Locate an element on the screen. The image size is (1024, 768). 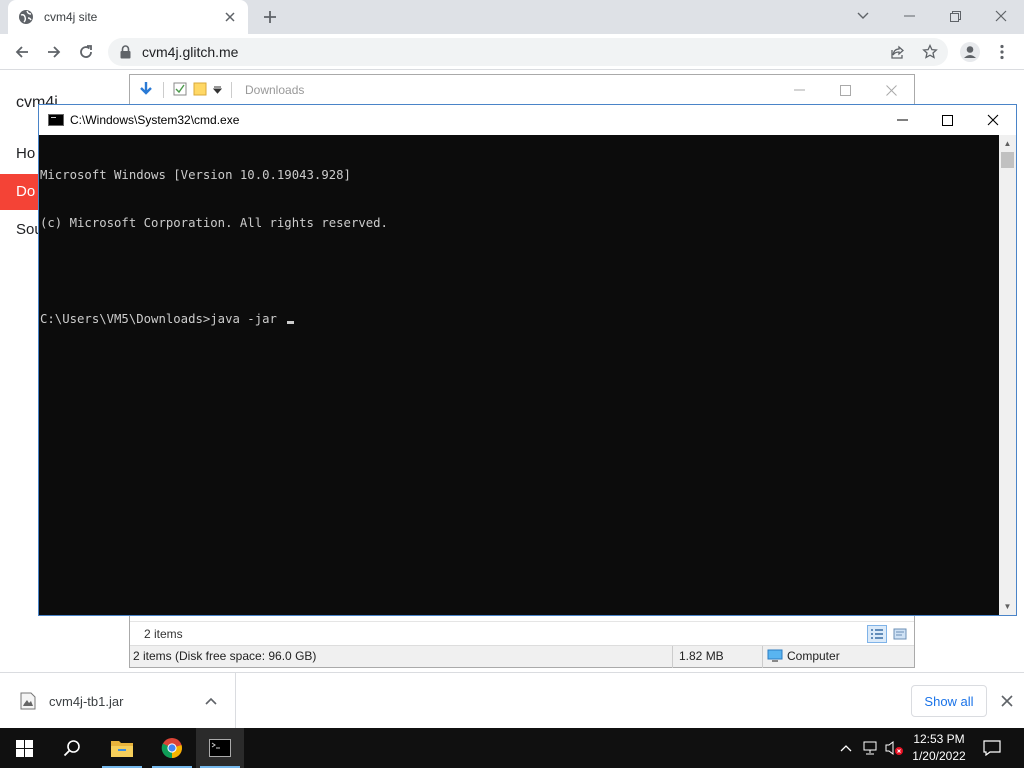
jar-file-icon is located at coordinates (28, 701).